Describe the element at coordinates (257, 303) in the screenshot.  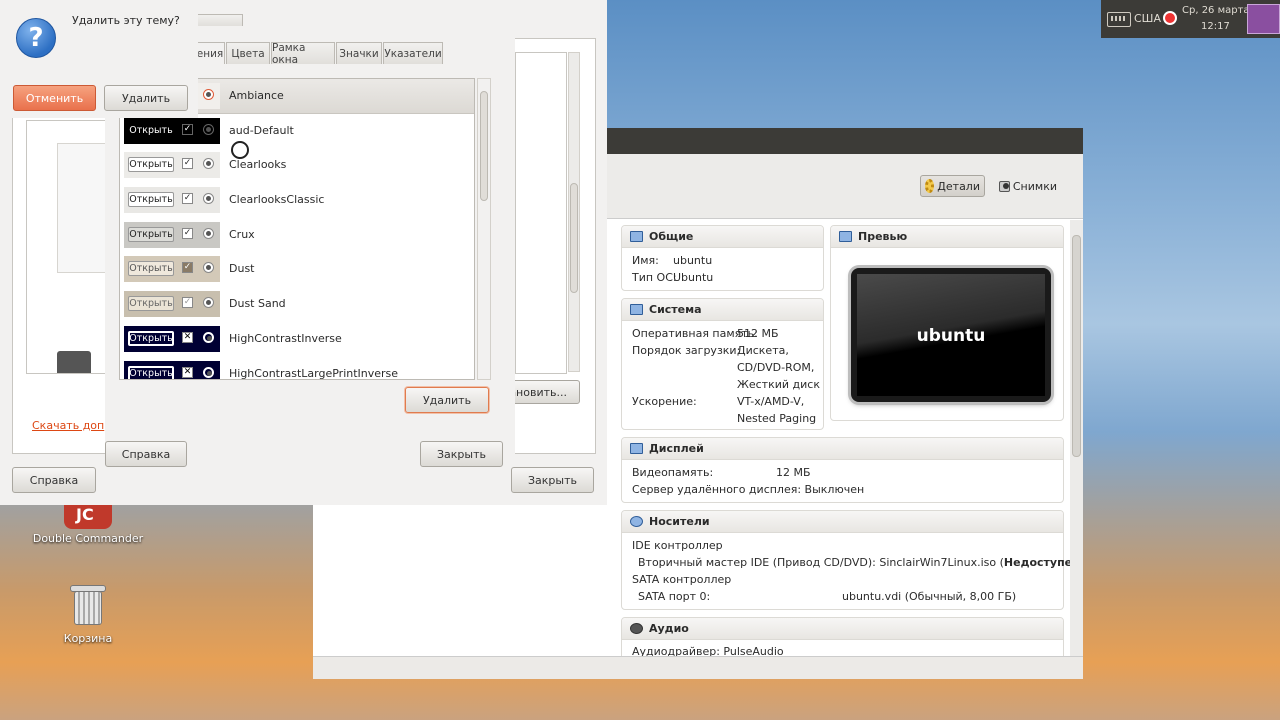
I see `theme-name: Dust Sand` at that location.